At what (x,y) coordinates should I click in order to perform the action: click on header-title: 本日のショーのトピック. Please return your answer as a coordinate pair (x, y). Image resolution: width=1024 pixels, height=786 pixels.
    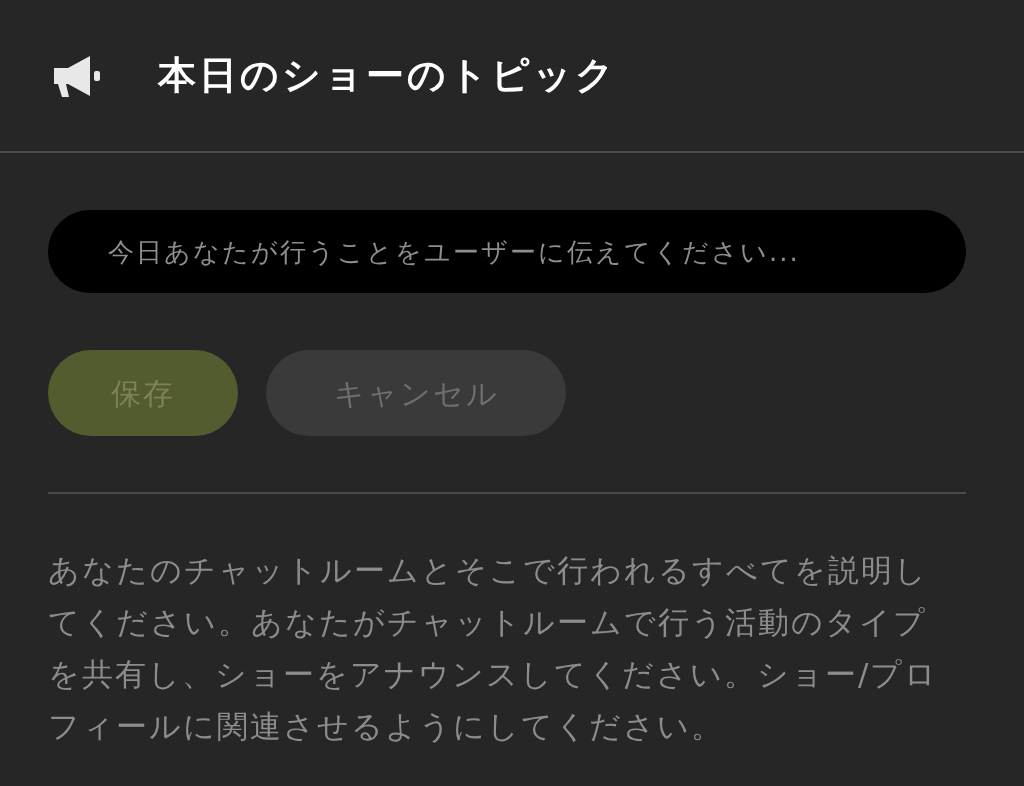
    Looking at the image, I should click on (387, 75).